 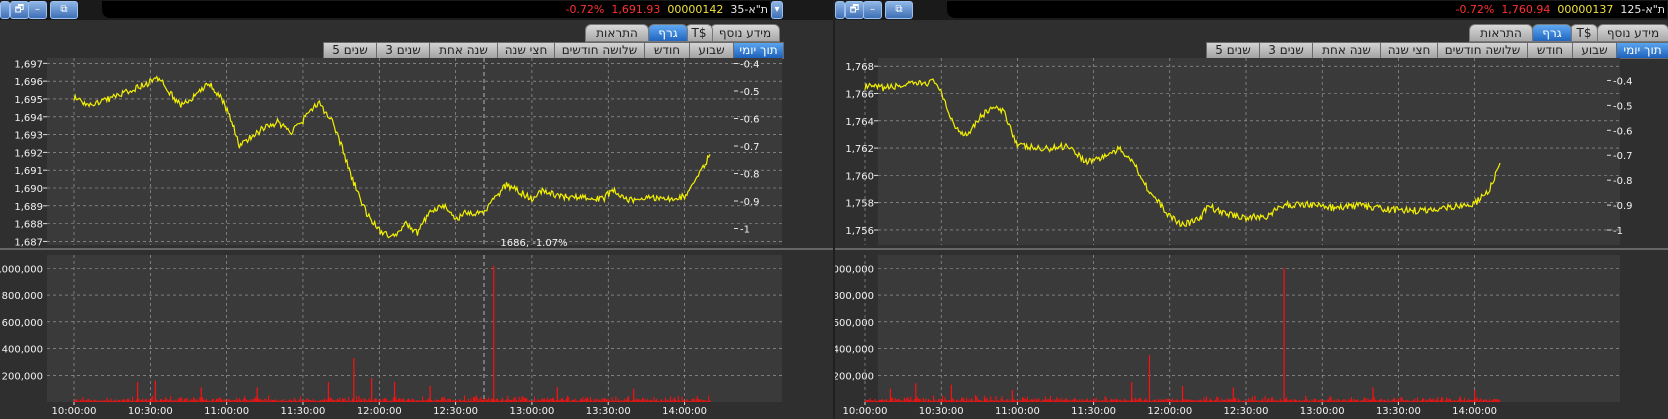 What do you see at coordinates (28, 153) in the screenshot?
I see `price-tick-label: 1,692` at bounding box center [28, 153].